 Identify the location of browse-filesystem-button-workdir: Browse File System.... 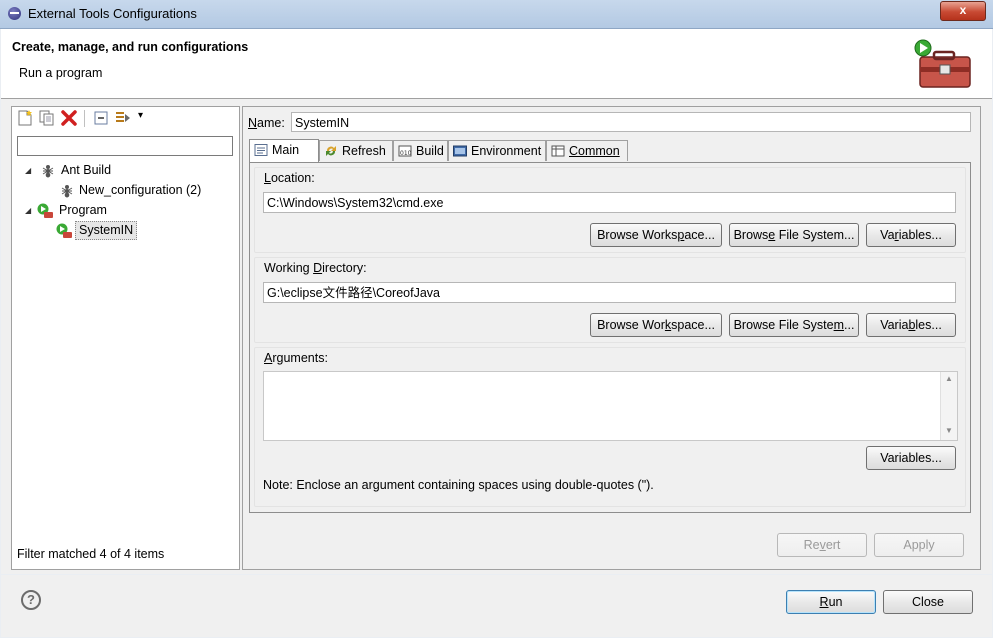
(794, 325).